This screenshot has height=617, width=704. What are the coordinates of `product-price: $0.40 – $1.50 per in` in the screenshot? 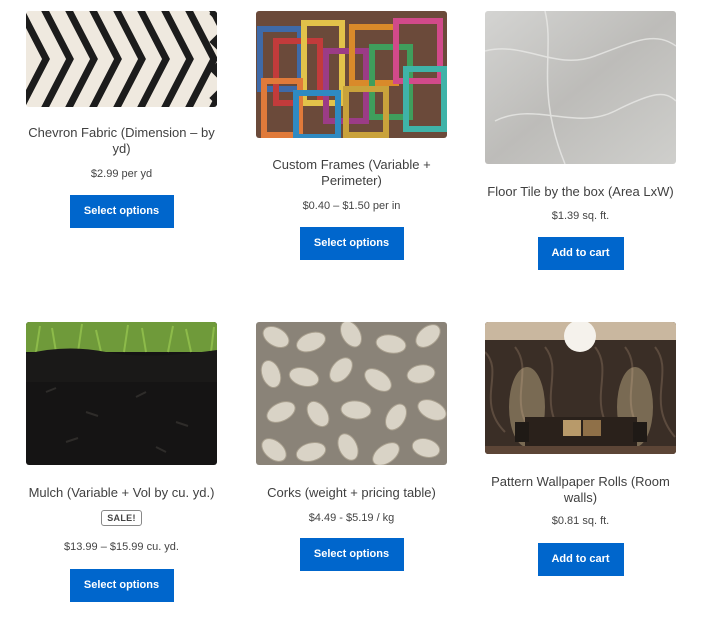 It's located at (351, 206).